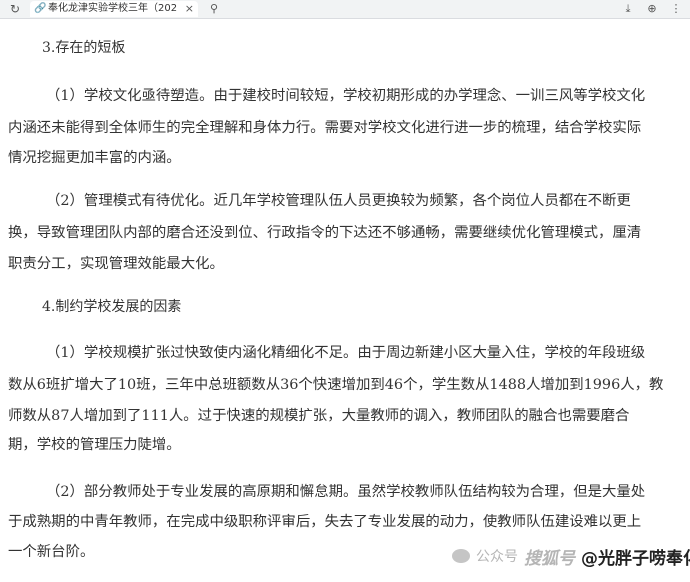 This screenshot has width=690, height=582. Describe the element at coordinates (628, 9) in the screenshot. I see `download-icon: ⤓` at that location.